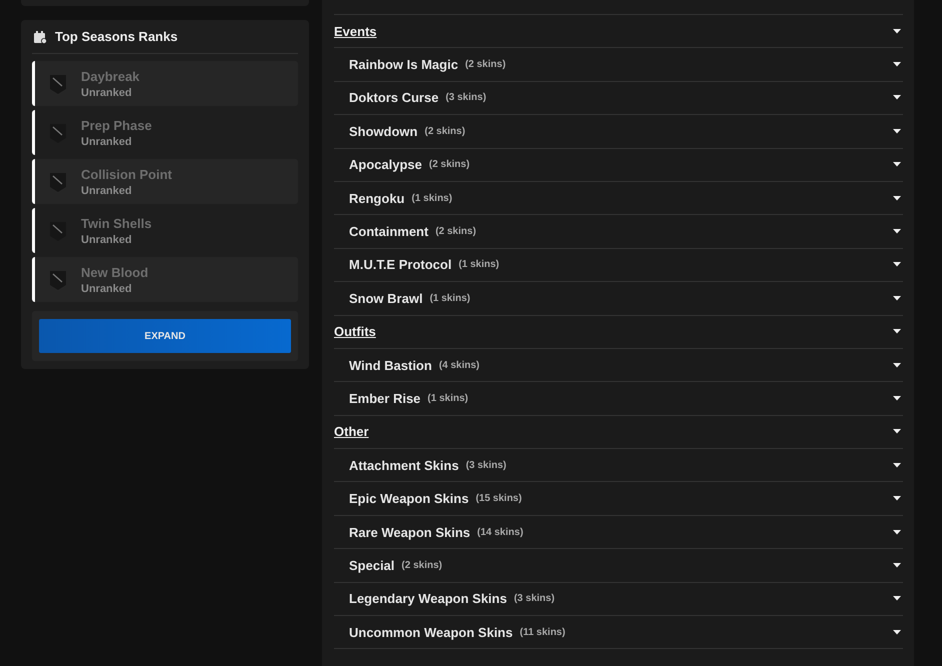 The width and height of the screenshot is (942, 666). Describe the element at coordinates (116, 223) in the screenshot. I see `season-name: Twin Shells` at that location.